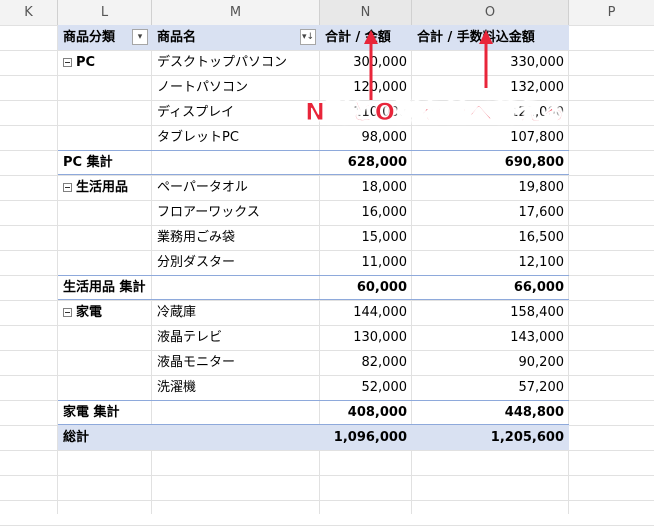 The image size is (654, 526). I want to click on annotation-arrows, so click(428, 65).